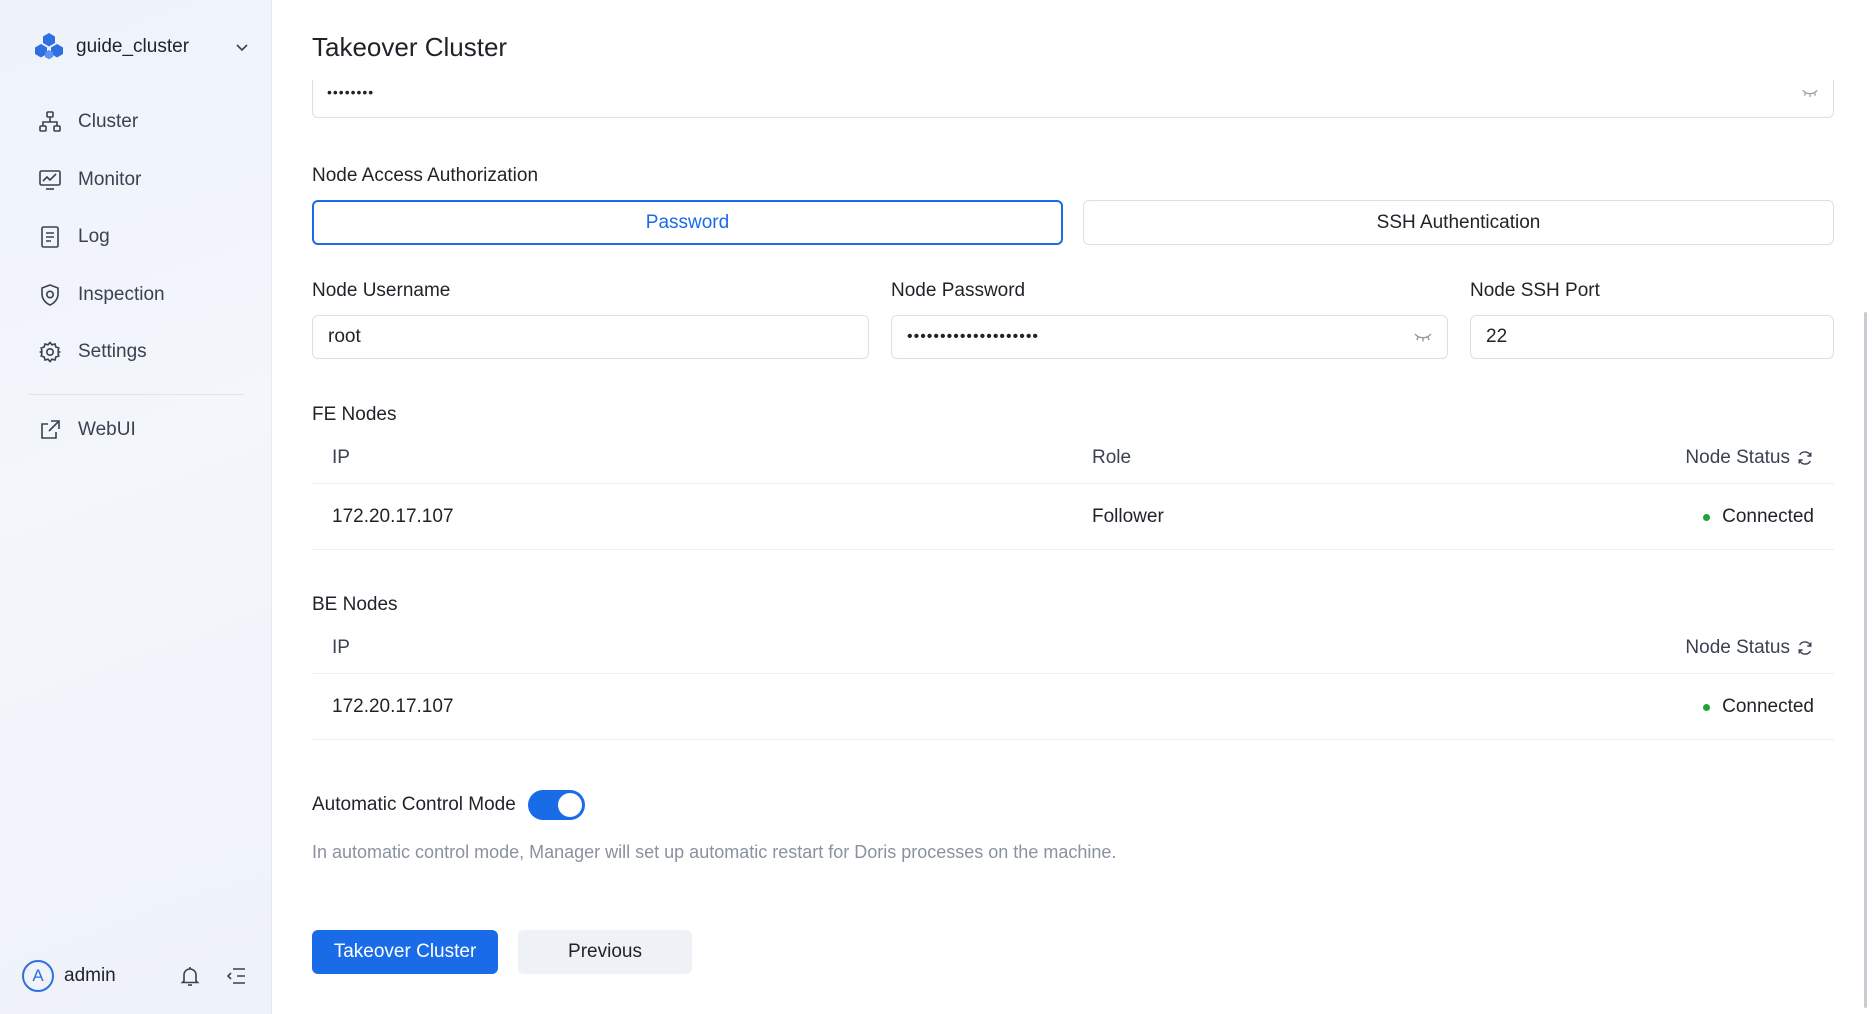  I want to click on node-ssh-port-label: Node SSH Port, so click(1535, 290).